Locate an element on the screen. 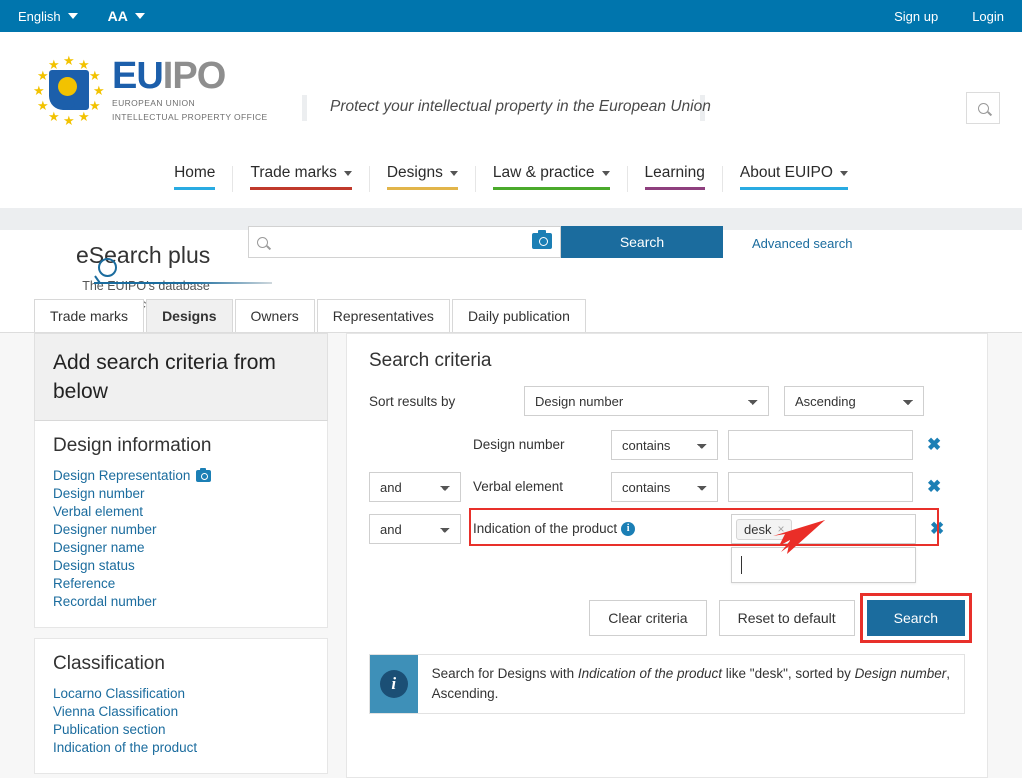 Image resolution: width=1022 pixels, height=778 pixels. tab-representatives: Representatives is located at coordinates (383, 315).